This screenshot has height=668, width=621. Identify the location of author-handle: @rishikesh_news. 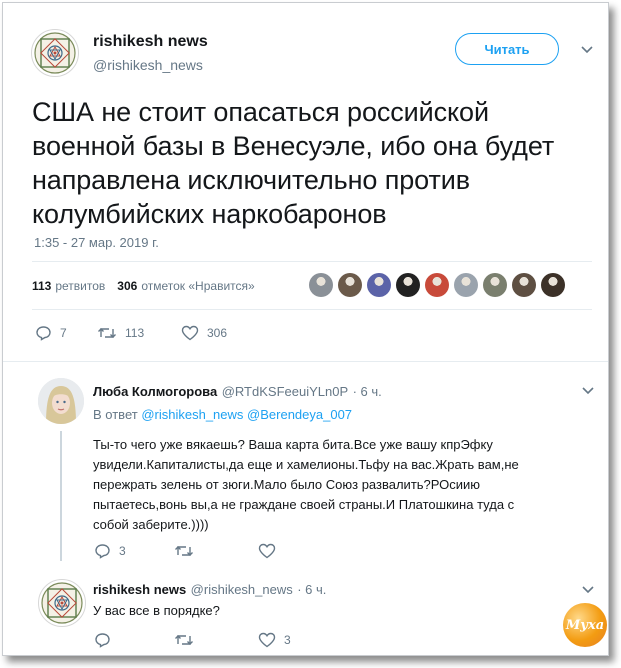
(148, 65).